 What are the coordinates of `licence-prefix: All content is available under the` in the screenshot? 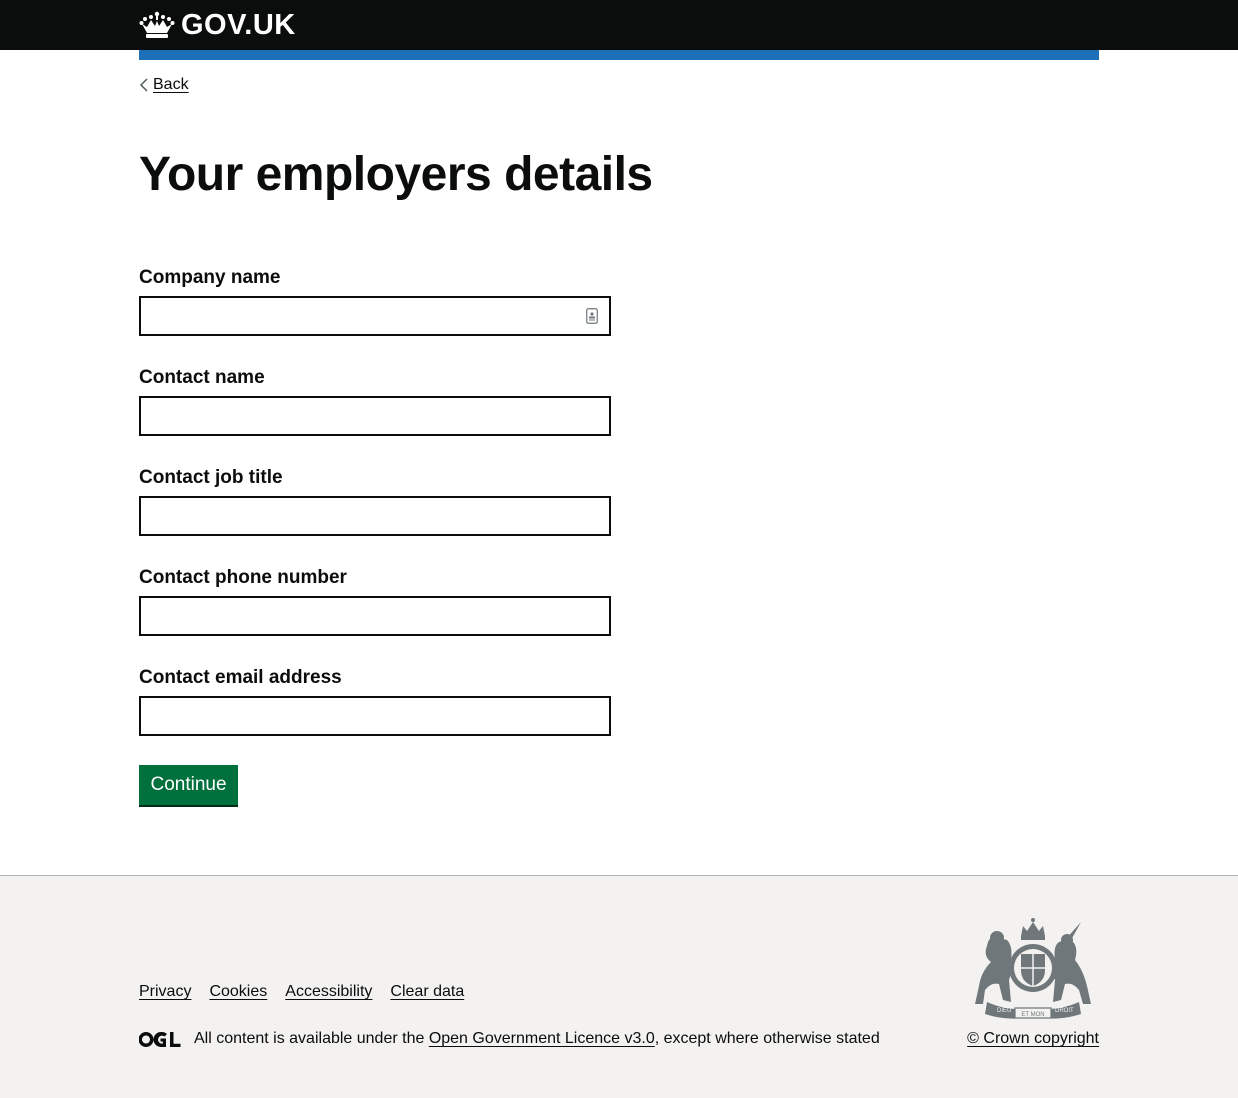 It's located at (311, 1038).